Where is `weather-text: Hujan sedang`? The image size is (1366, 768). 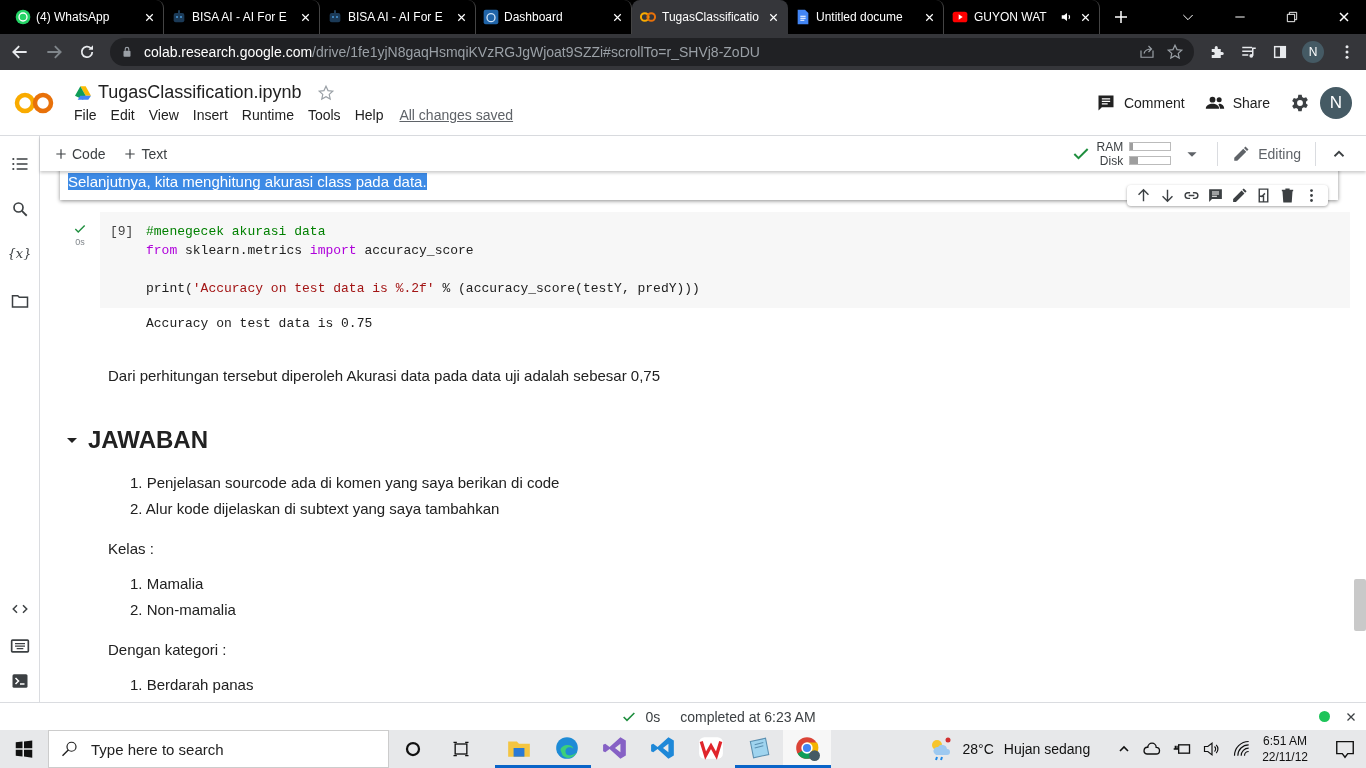 weather-text: Hujan sedang is located at coordinates (1047, 749).